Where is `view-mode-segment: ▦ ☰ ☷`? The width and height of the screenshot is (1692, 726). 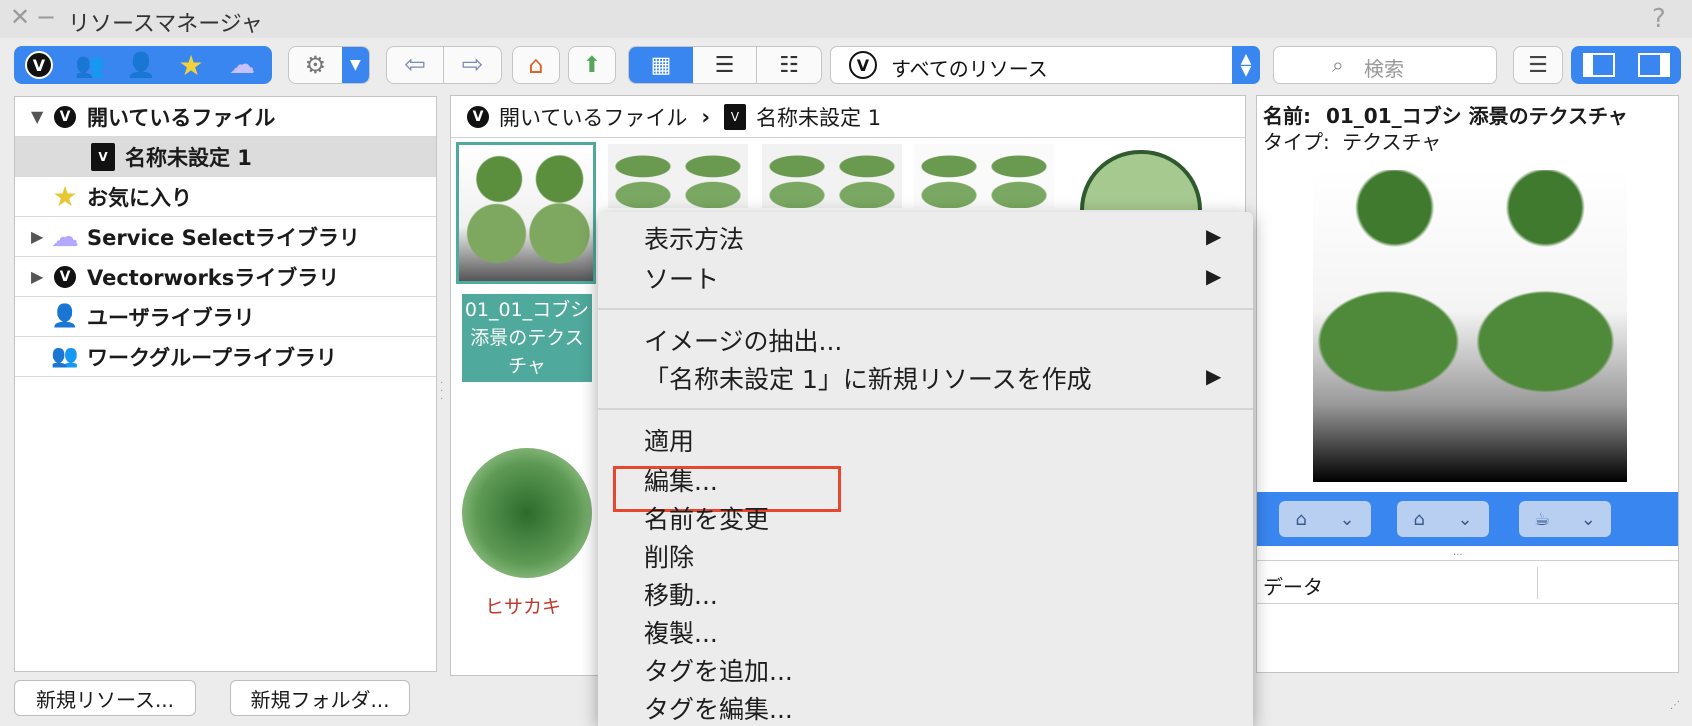 view-mode-segment: ▦ ☰ ☷ is located at coordinates (725, 65).